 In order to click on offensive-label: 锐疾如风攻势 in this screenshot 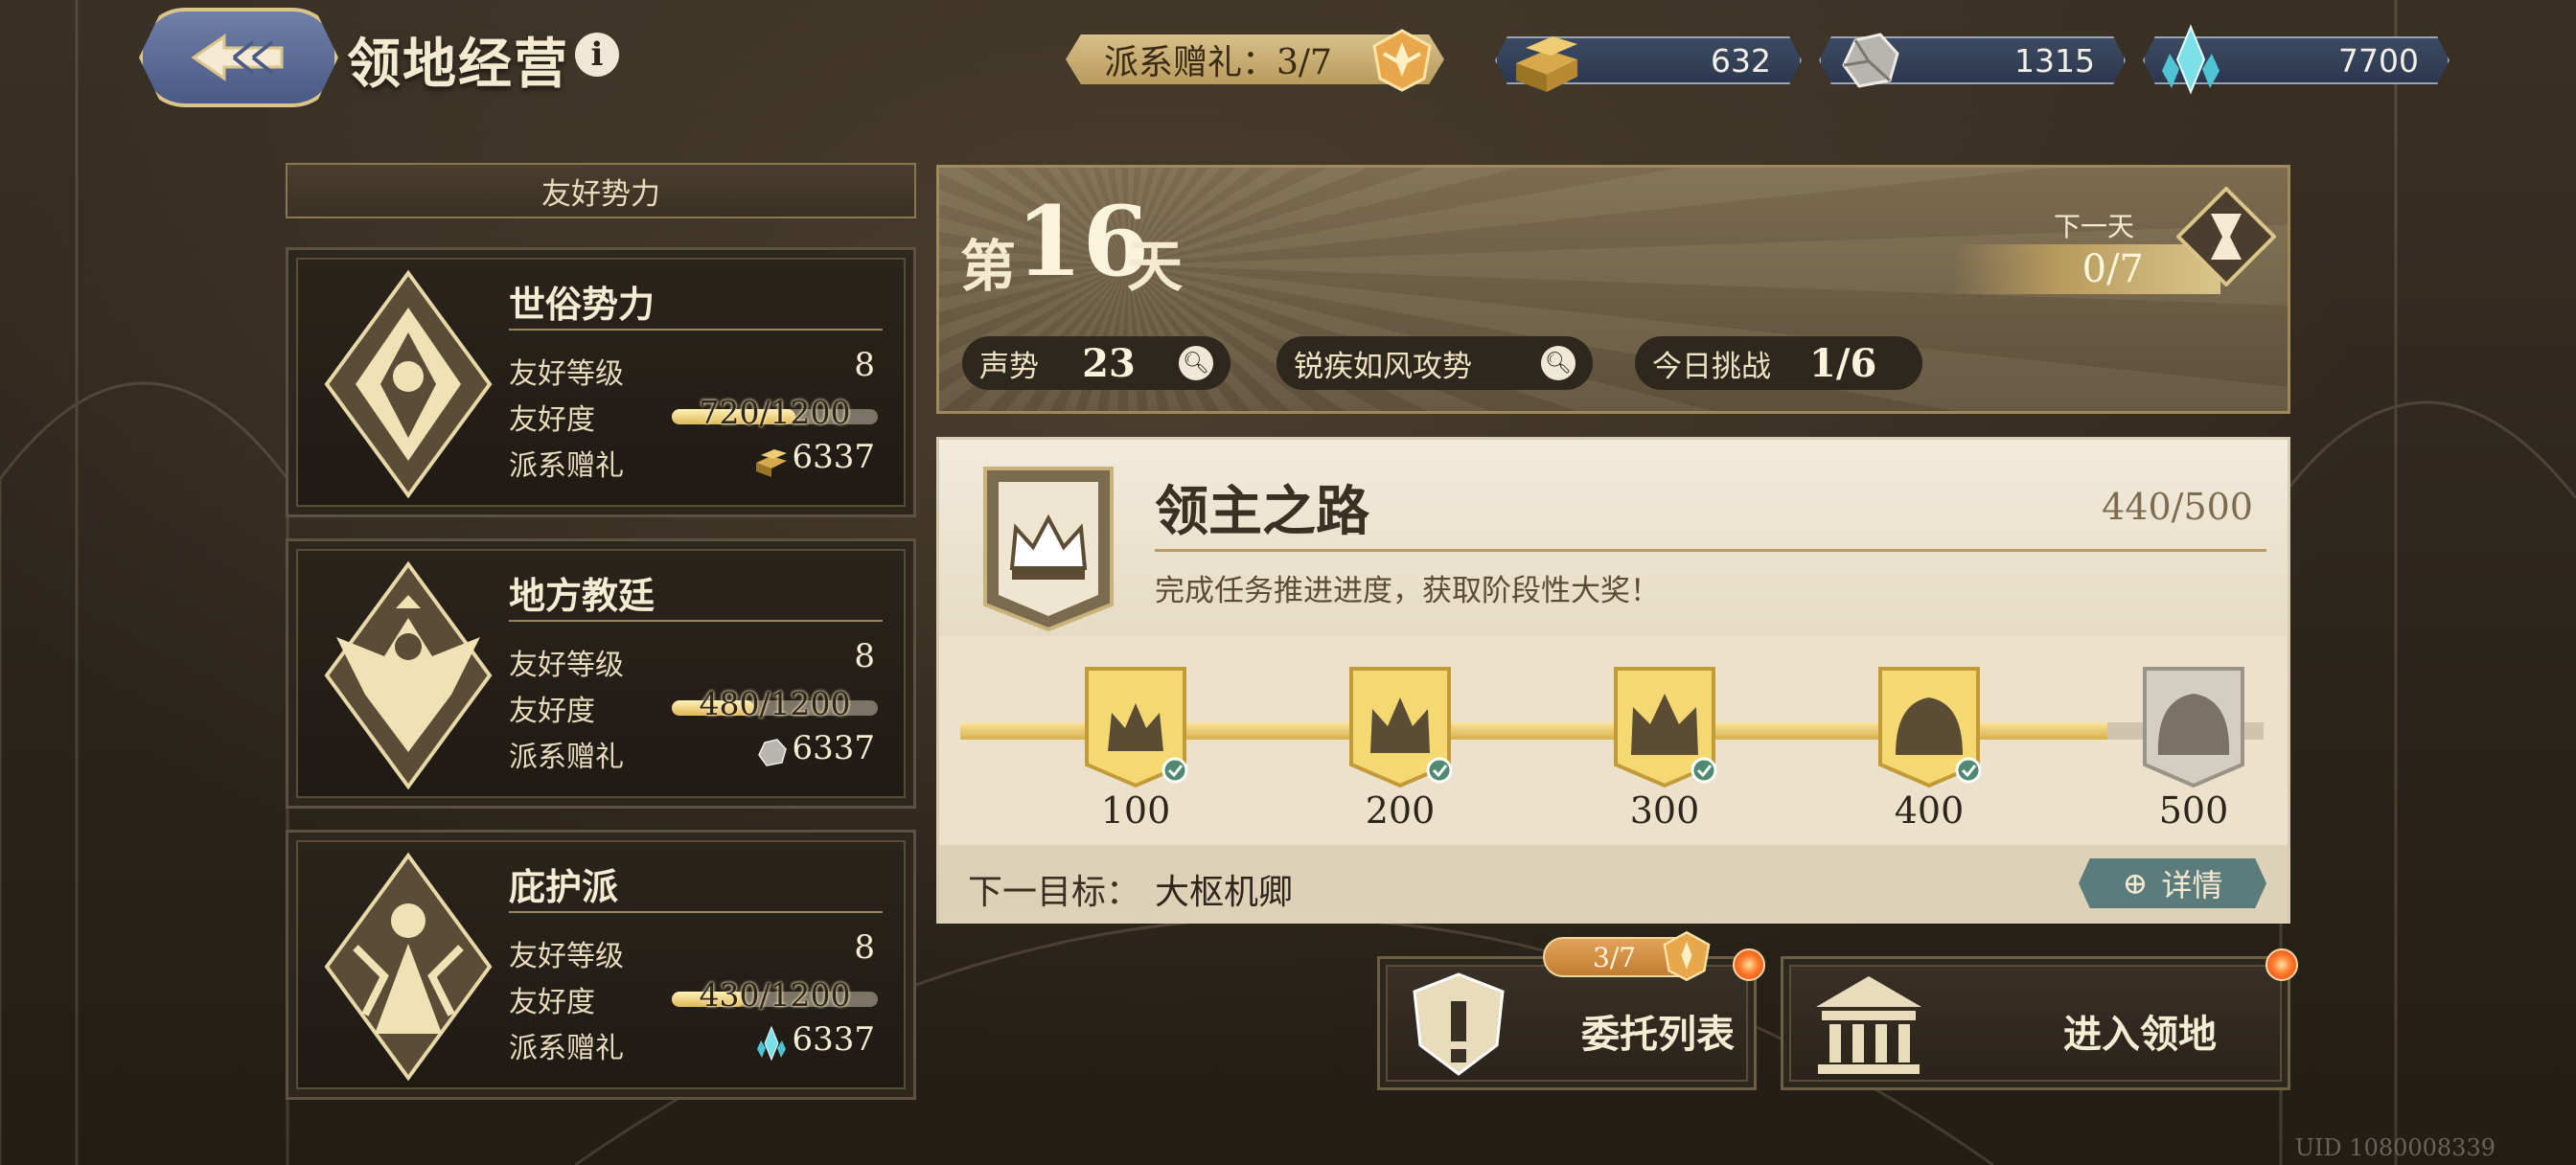, I will do `click(1383, 367)`.